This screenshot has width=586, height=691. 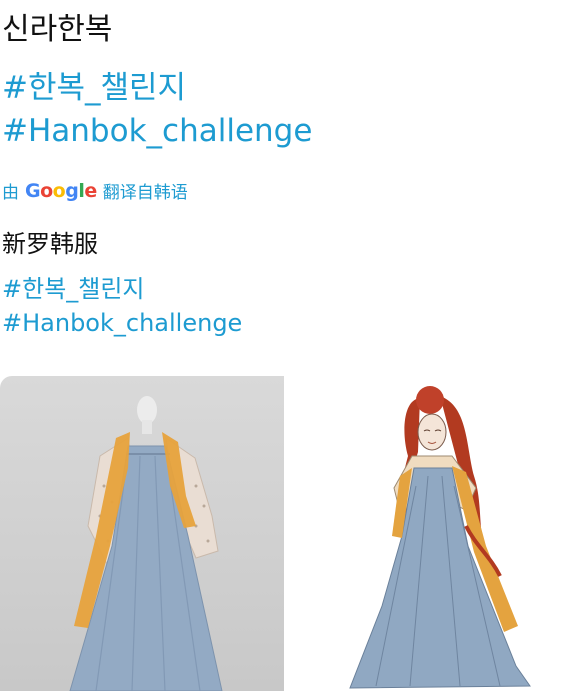 What do you see at coordinates (146, 543) in the screenshot?
I see `mannequin-drawing` at bounding box center [146, 543].